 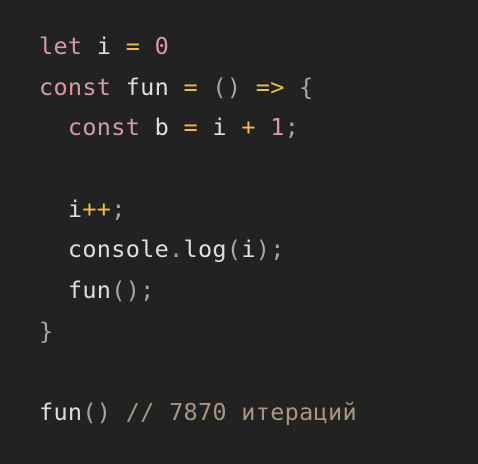 What do you see at coordinates (46, 330) in the screenshot?
I see `punctuation-token: }` at bounding box center [46, 330].